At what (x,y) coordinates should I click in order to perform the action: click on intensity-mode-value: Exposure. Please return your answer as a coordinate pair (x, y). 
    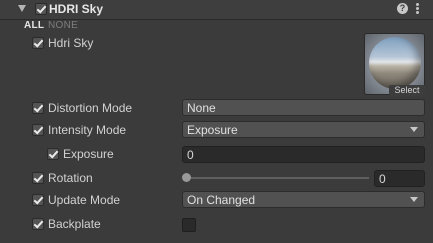
    Looking at the image, I should click on (212, 130).